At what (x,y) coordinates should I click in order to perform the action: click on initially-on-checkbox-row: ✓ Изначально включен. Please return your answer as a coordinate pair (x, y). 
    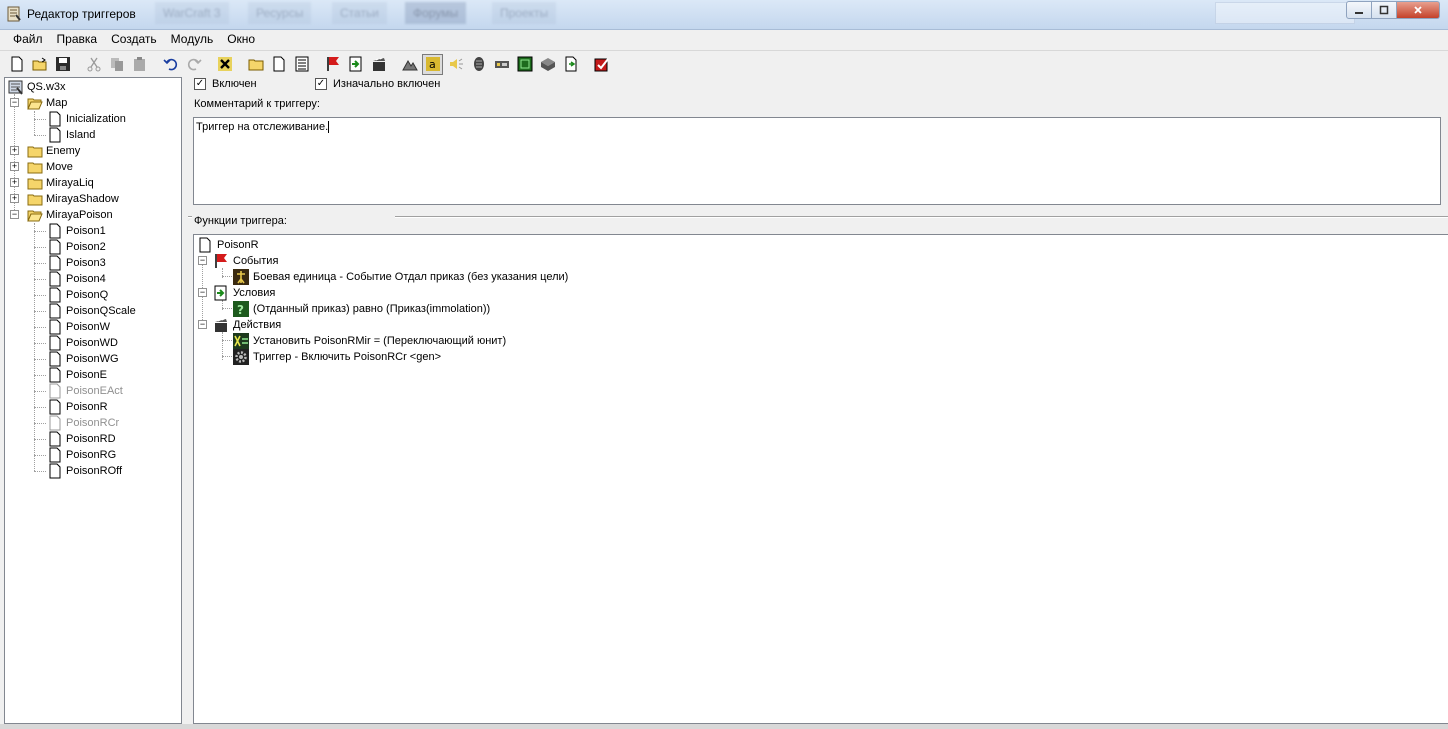
    Looking at the image, I should click on (377, 84).